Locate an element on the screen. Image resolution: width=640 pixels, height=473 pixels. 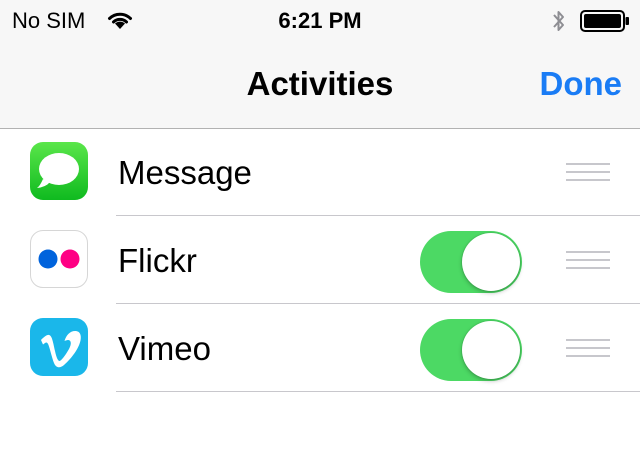
bluetooth-icon is located at coordinates (558, 21).